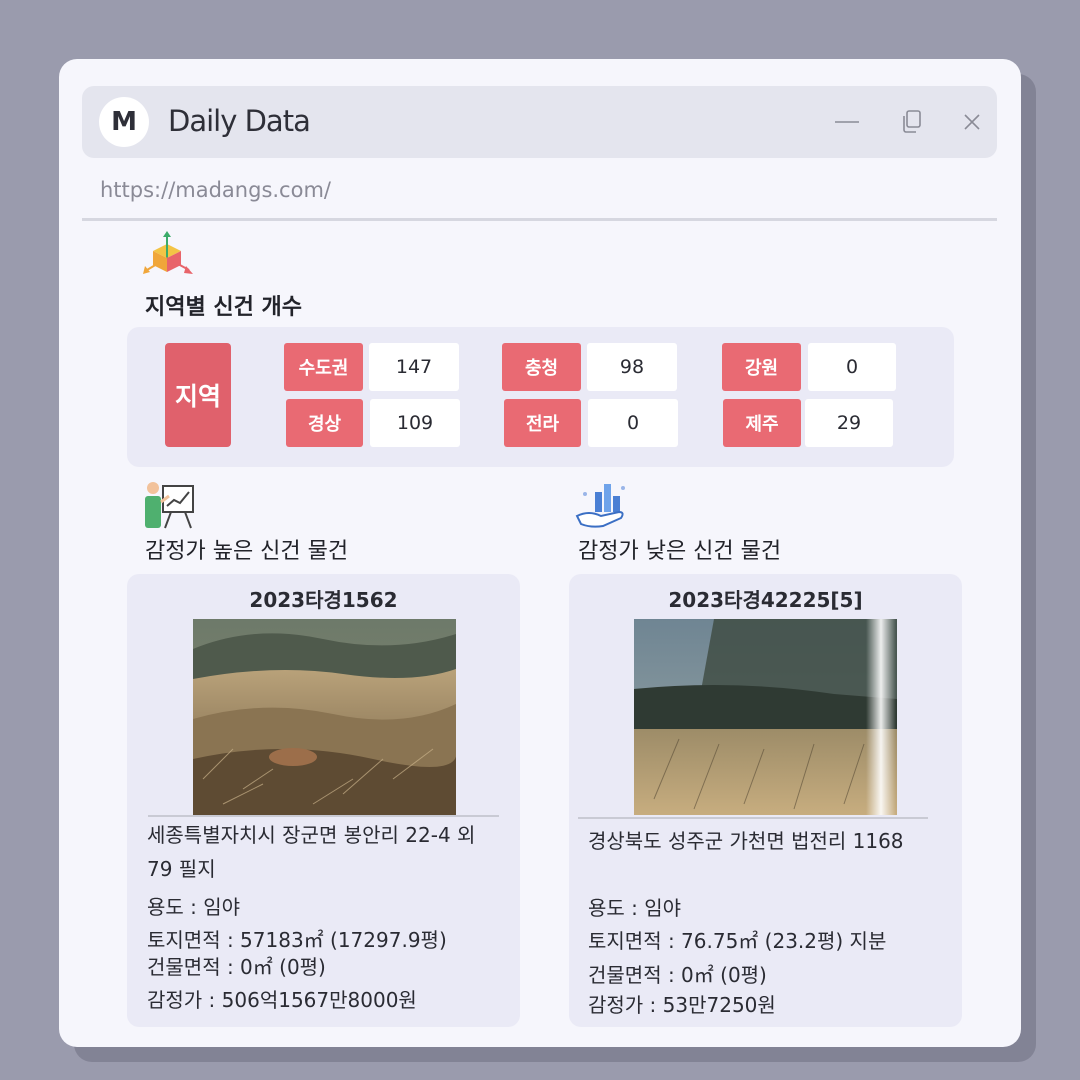  What do you see at coordinates (169, 505) in the screenshot?
I see `presentation-chart-icon` at bounding box center [169, 505].